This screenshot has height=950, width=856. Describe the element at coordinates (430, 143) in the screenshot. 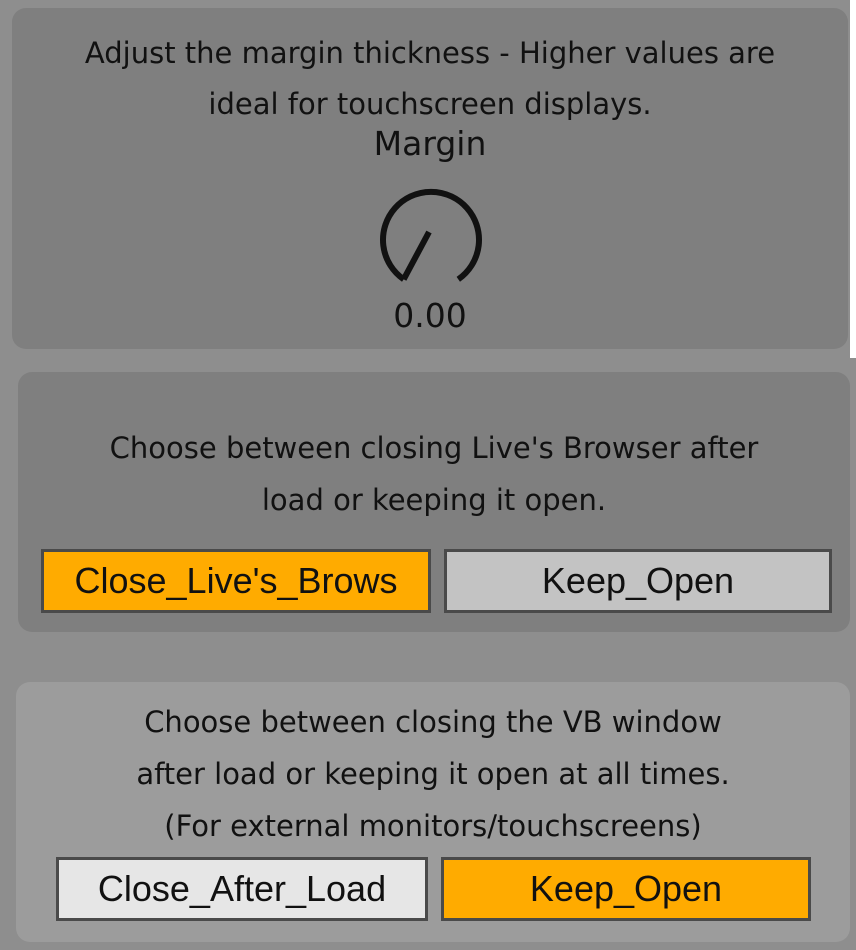

I see `margin-knob-label: Margin` at that location.